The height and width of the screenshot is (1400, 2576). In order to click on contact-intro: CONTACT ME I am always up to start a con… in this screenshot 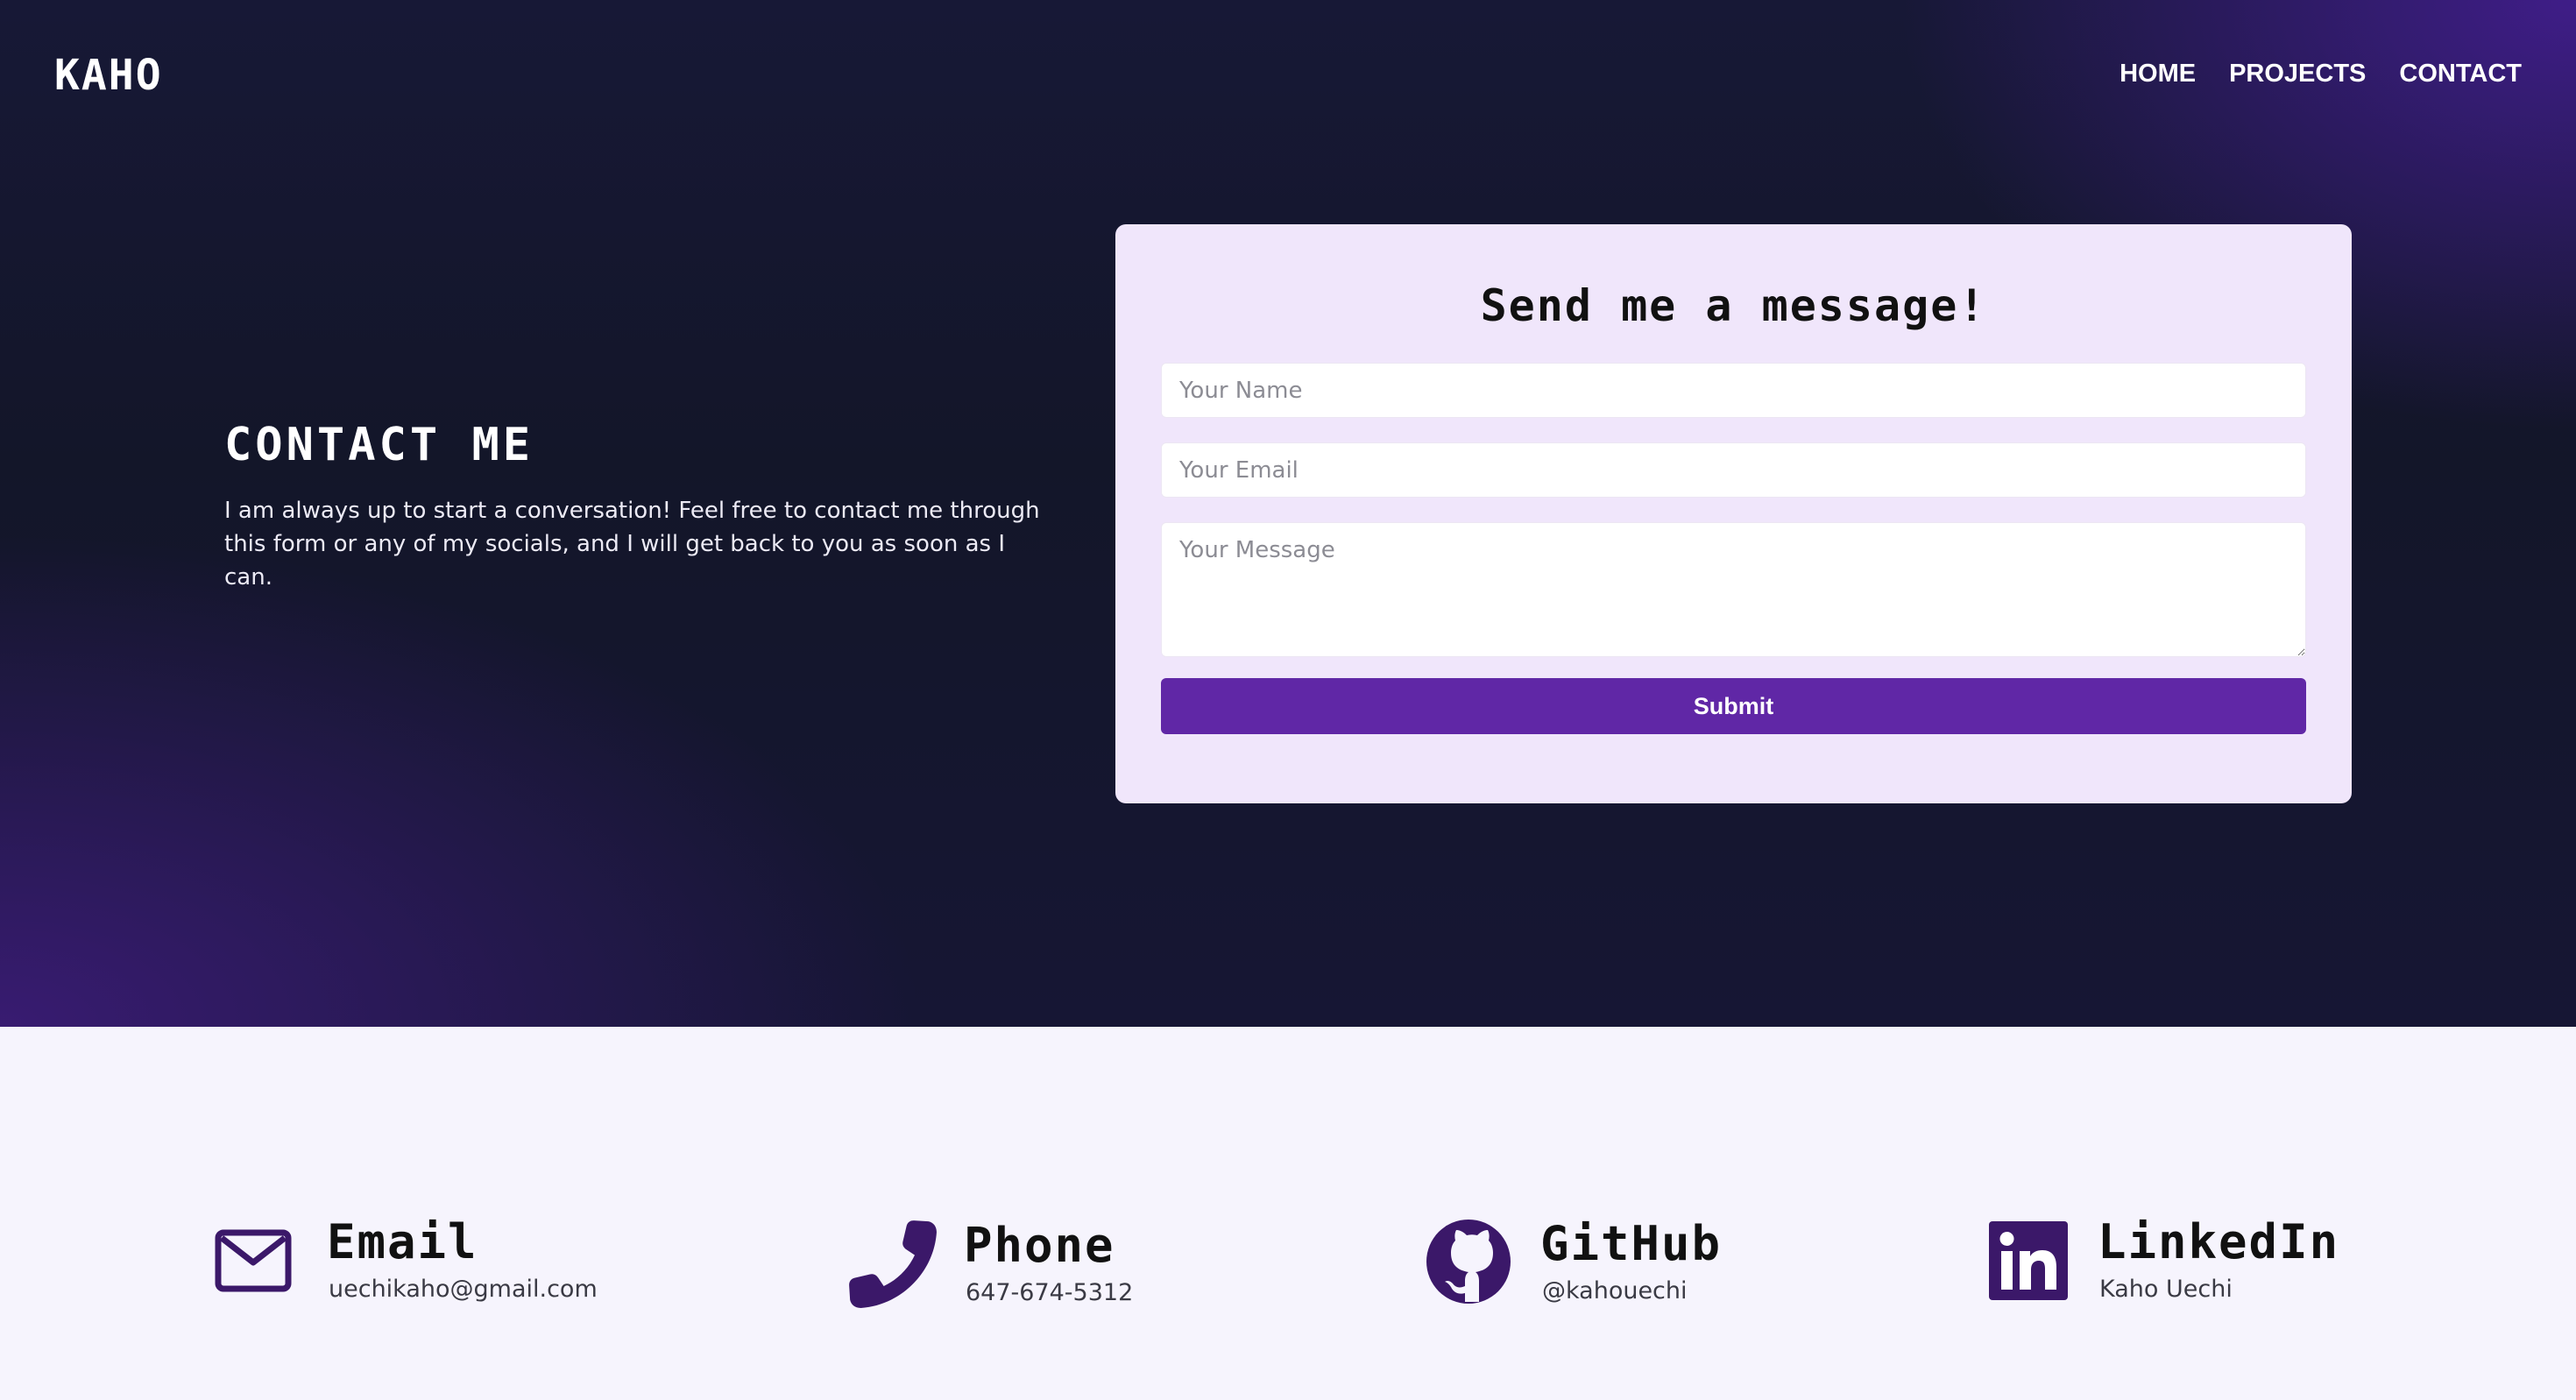, I will do `click(644, 506)`.